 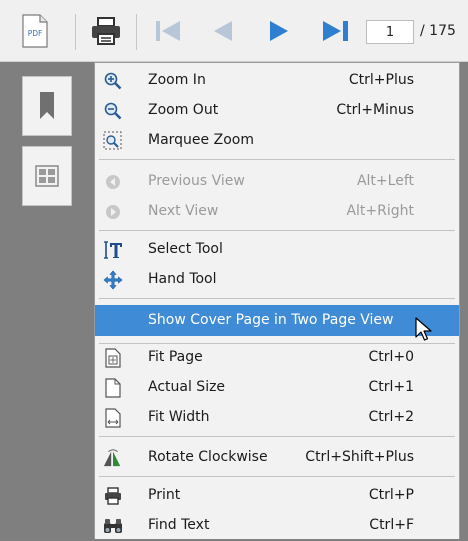 I want to click on menu-item-label: Zoom In, so click(x=177, y=80).